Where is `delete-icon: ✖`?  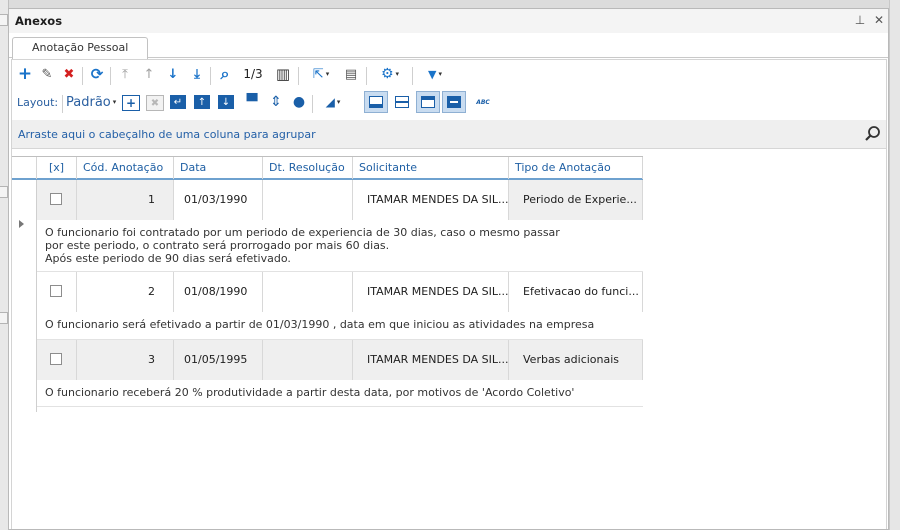 delete-icon: ✖ is located at coordinates (69, 74).